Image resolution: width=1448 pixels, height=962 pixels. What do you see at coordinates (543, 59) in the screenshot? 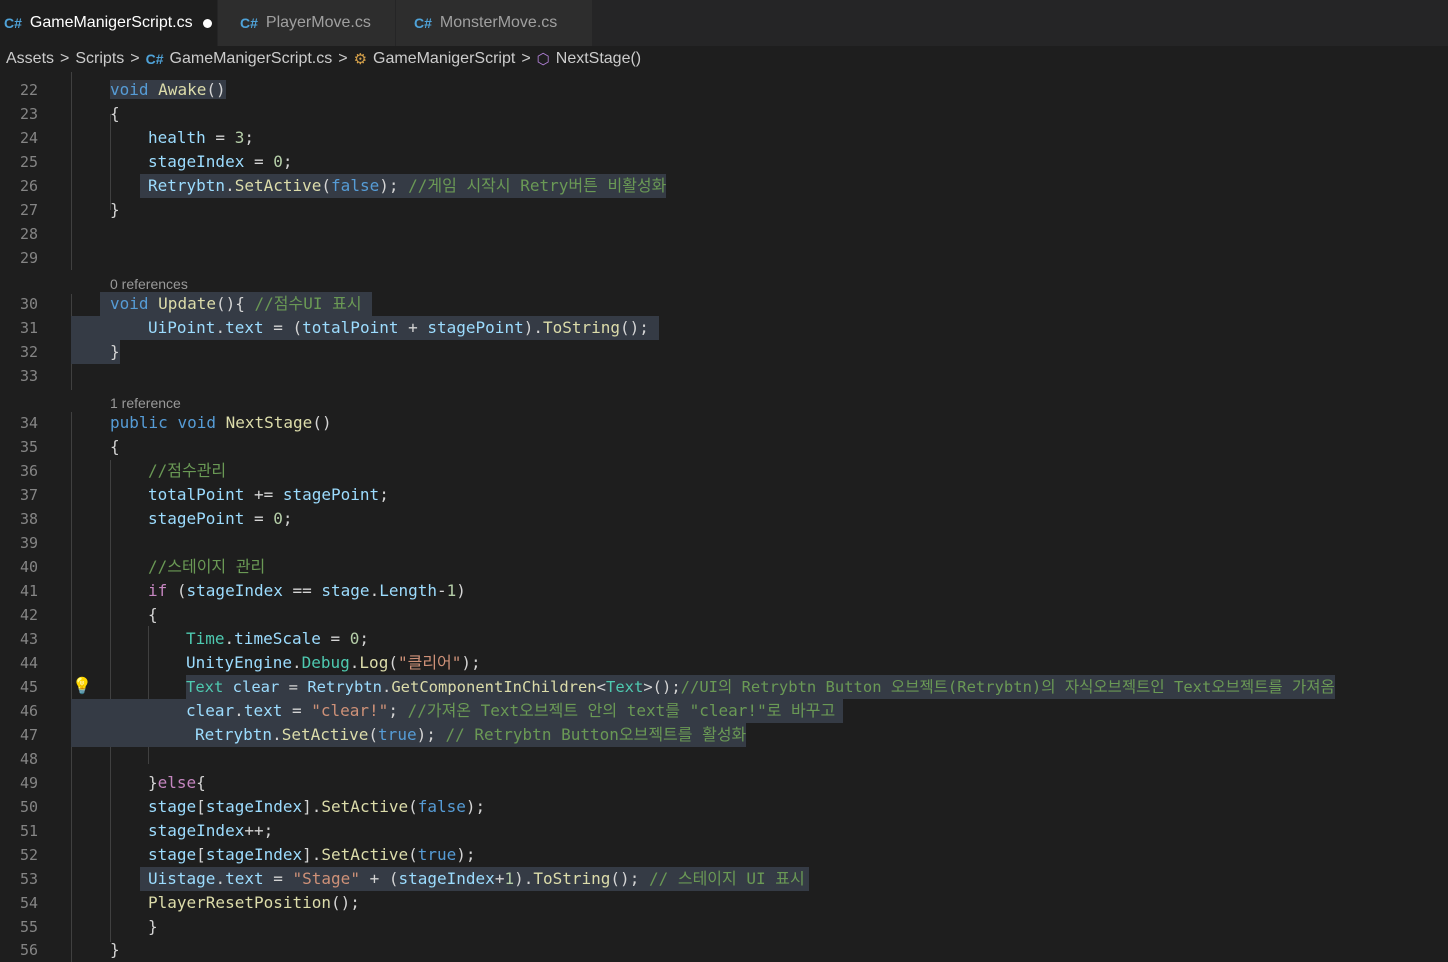
I see `method-cube-icon: ⬡` at bounding box center [543, 59].